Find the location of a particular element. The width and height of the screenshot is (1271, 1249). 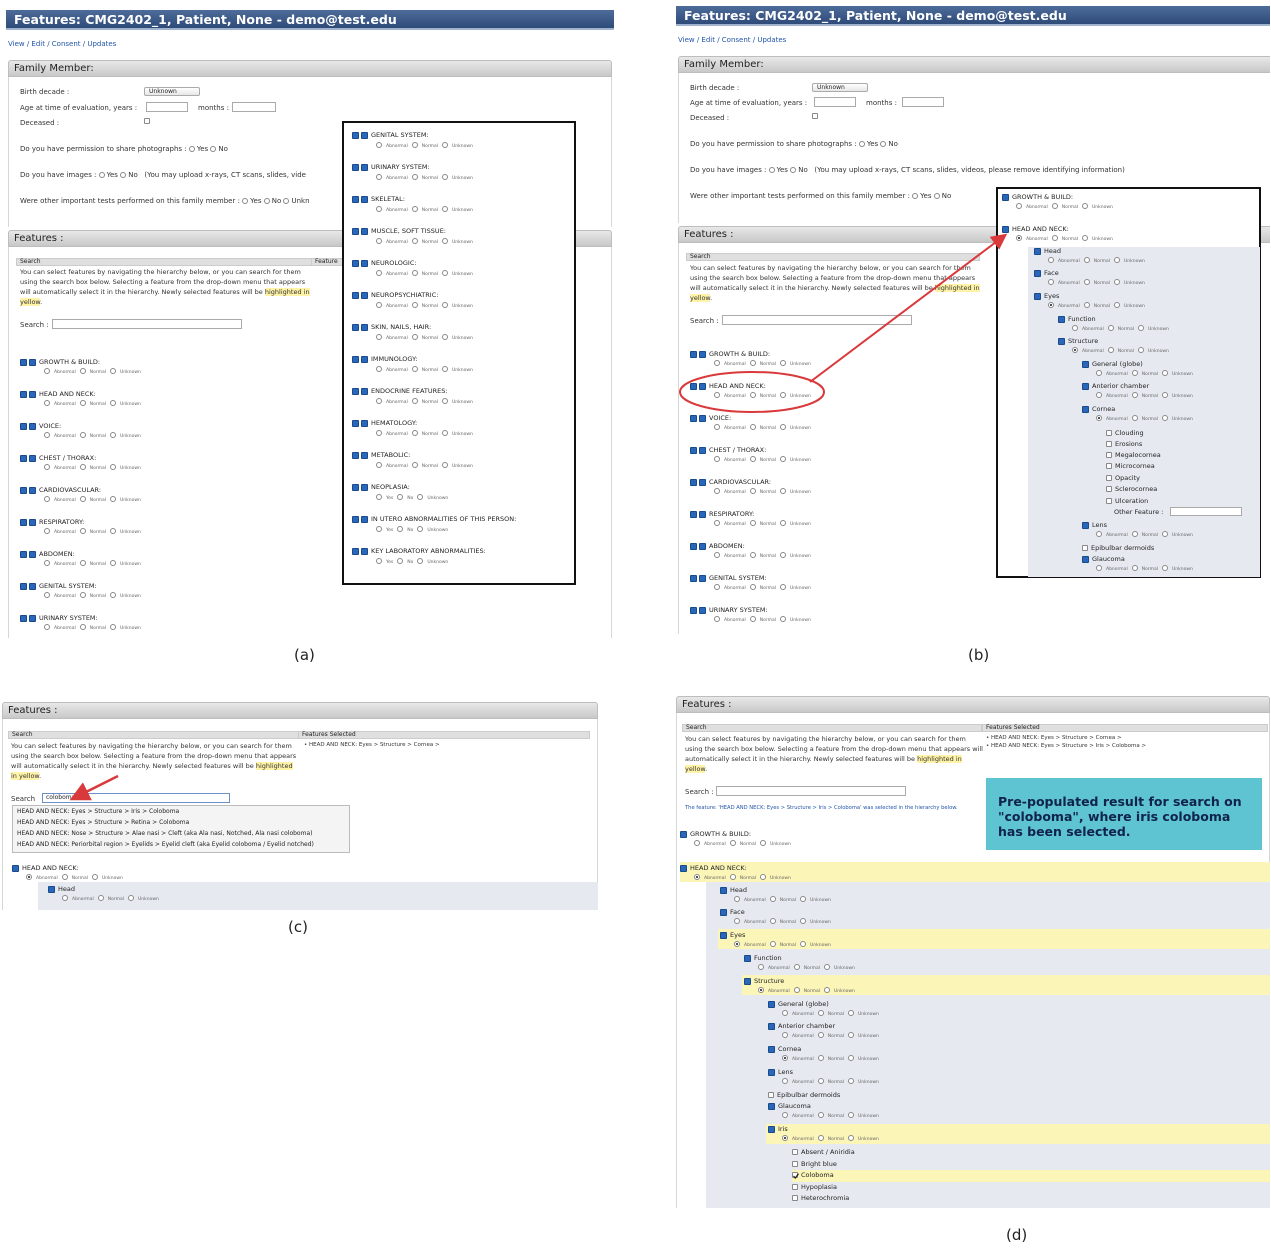

category-item: ENDOCRINE FEATURES: is located at coordinates (400, 391).